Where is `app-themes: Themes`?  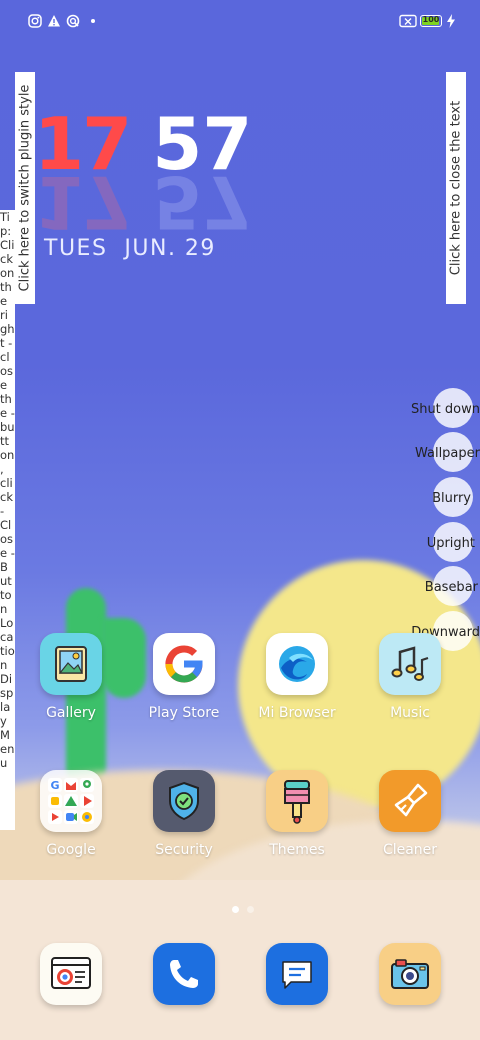 app-themes: Themes is located at coordinates (297, 814).